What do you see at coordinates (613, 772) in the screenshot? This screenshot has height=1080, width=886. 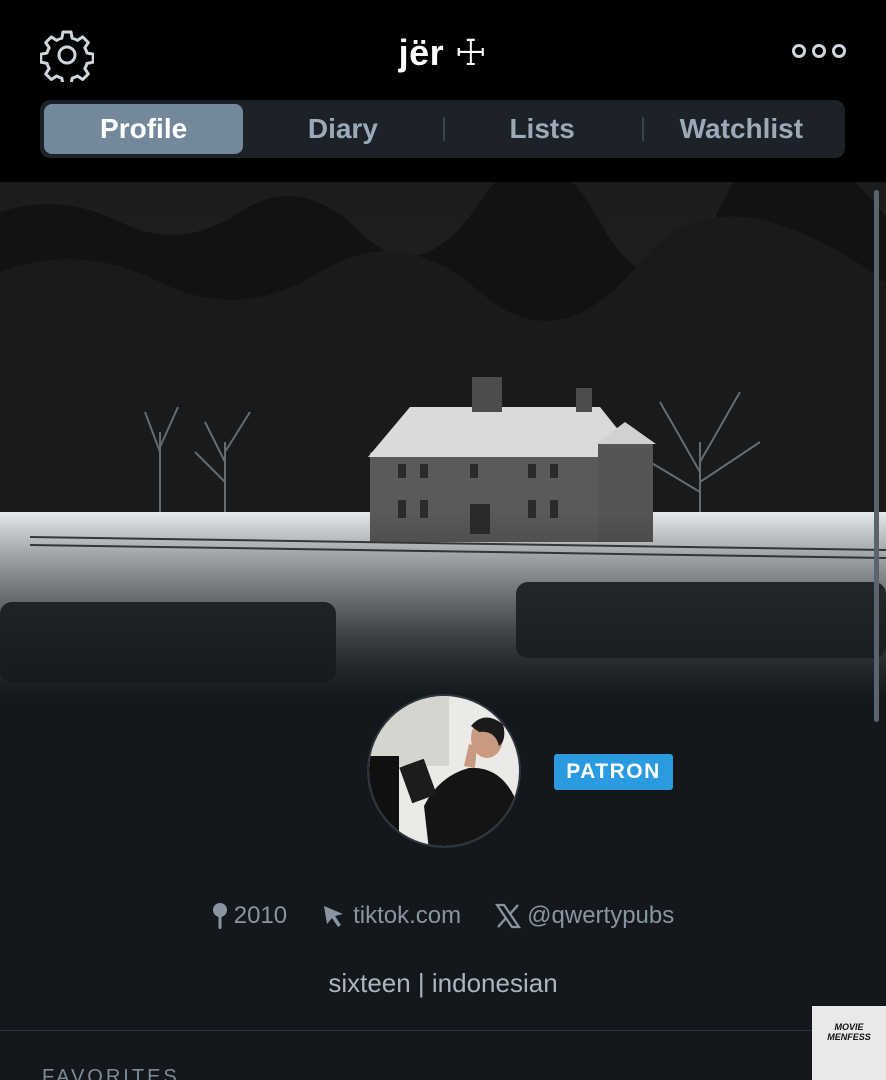 I see `patron-badge: PATRON` at bounding box center [613, 772].